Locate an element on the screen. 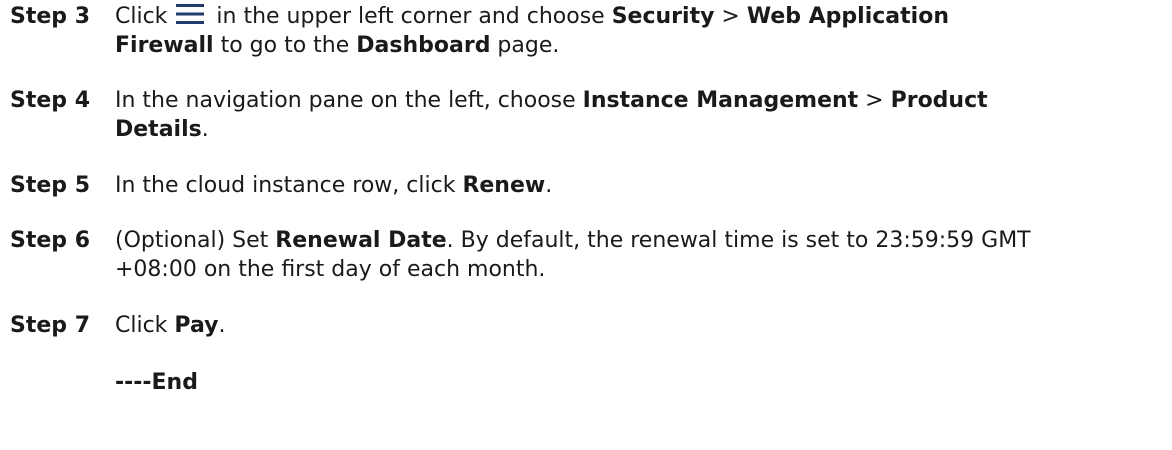 The height and width of the screenshot is (450, 1172). text-segment: +08:00 on the first day of each month. is located at coordinates (330, 269).